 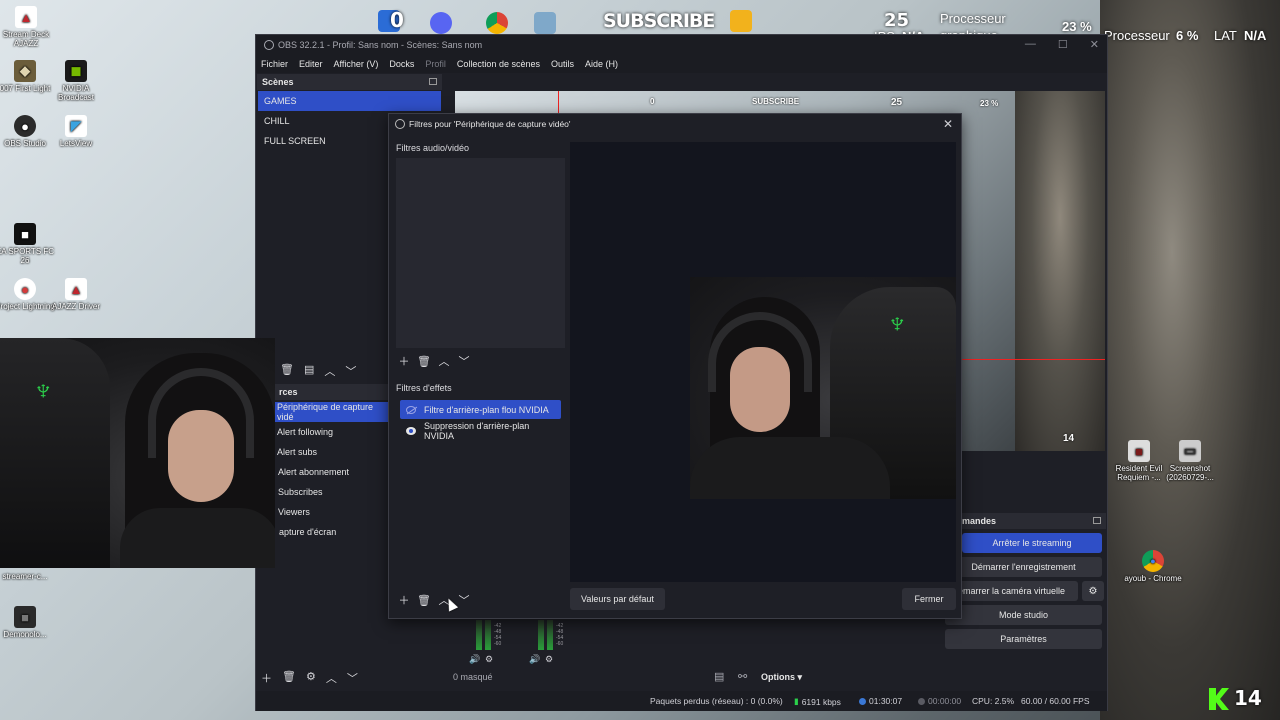 What do you see at coordinates (1023, 615) in the screenshot?
I see `studio-mode-button: Mode studio` at bounding box center [1023, 615].